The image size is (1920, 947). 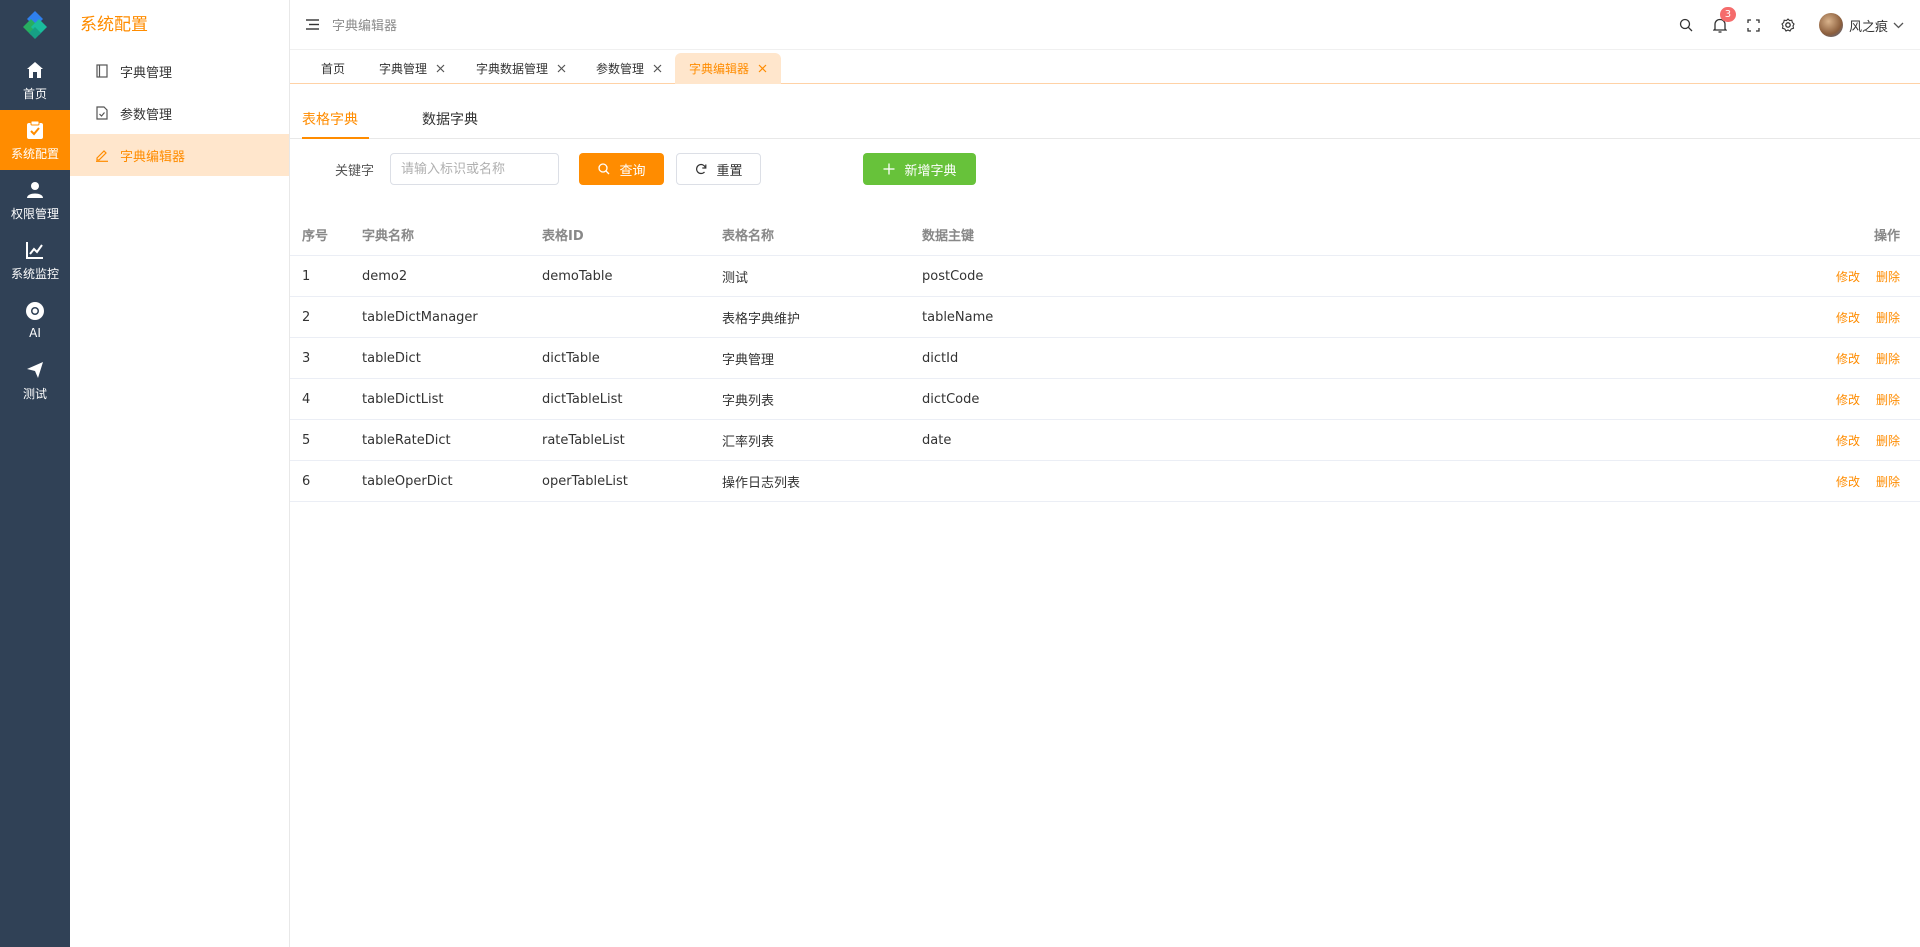 I want to click on tab-label: 字典数据管理, so click(x=512, y=69).